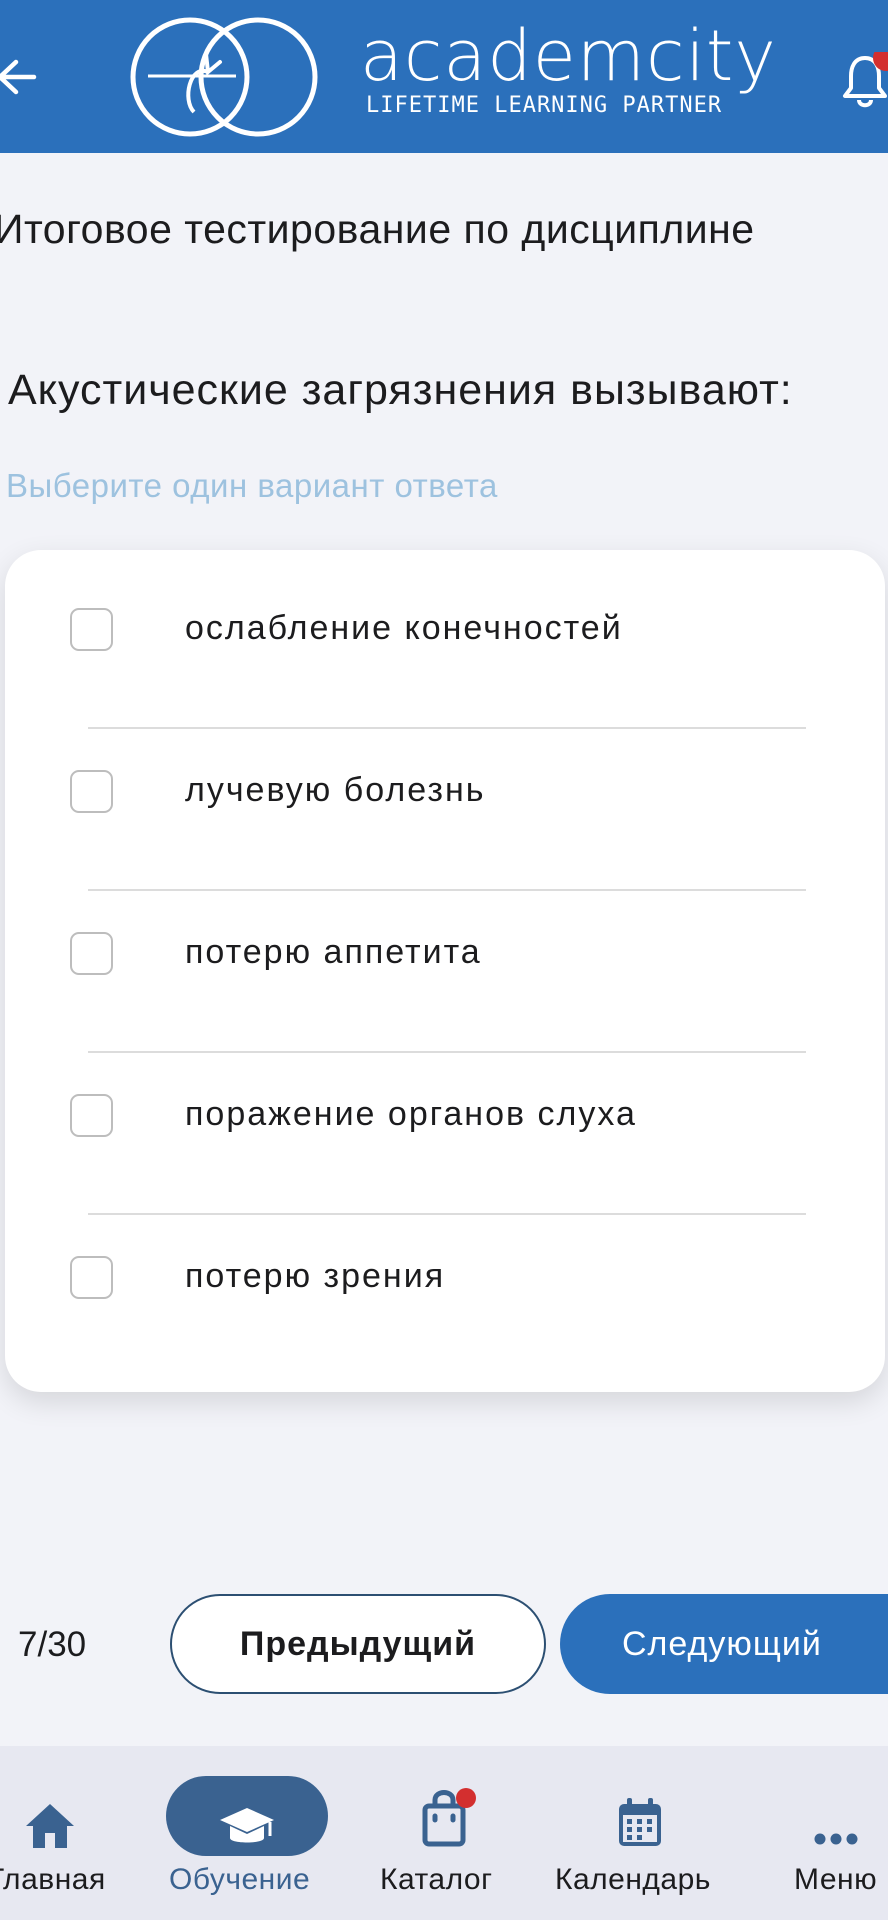 The width and height of the screenshot is (888, 1920). I want to click on bell-icon, so click(865, 76).